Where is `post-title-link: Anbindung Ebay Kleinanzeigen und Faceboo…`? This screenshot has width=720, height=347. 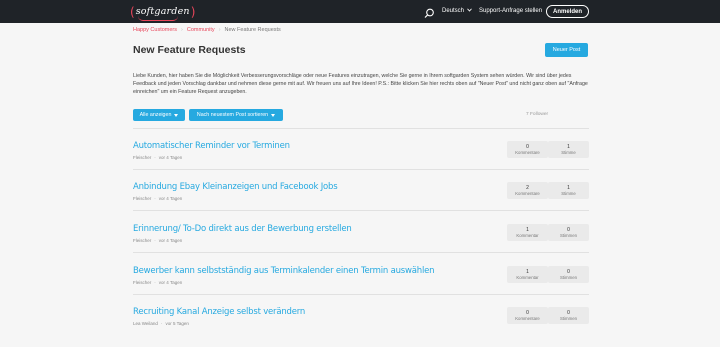
post-title-link: Anbindung Ebay Kleinanzeigen und Faceboo… is located at coordinates (235, 187).